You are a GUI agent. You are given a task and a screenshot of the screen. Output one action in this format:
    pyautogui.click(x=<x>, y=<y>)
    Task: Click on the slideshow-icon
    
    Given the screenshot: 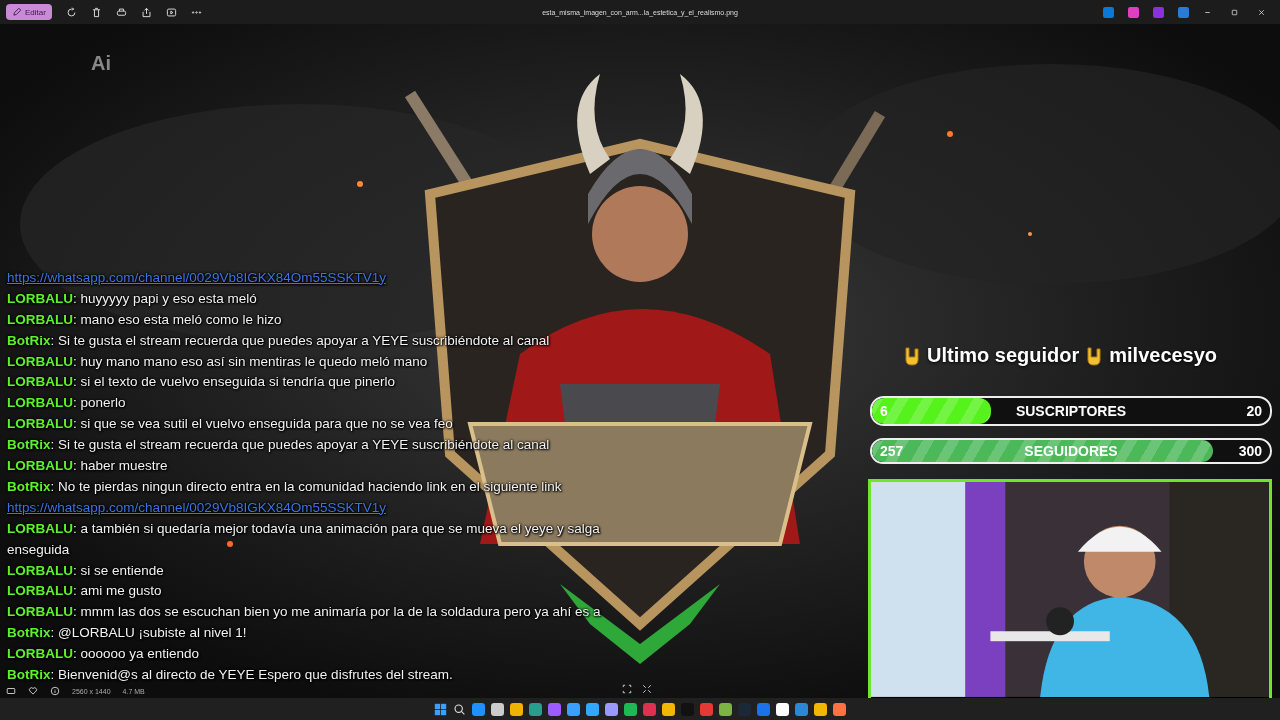 What is the action you would take?
    pyautogui.click(x=171, y=12)
    